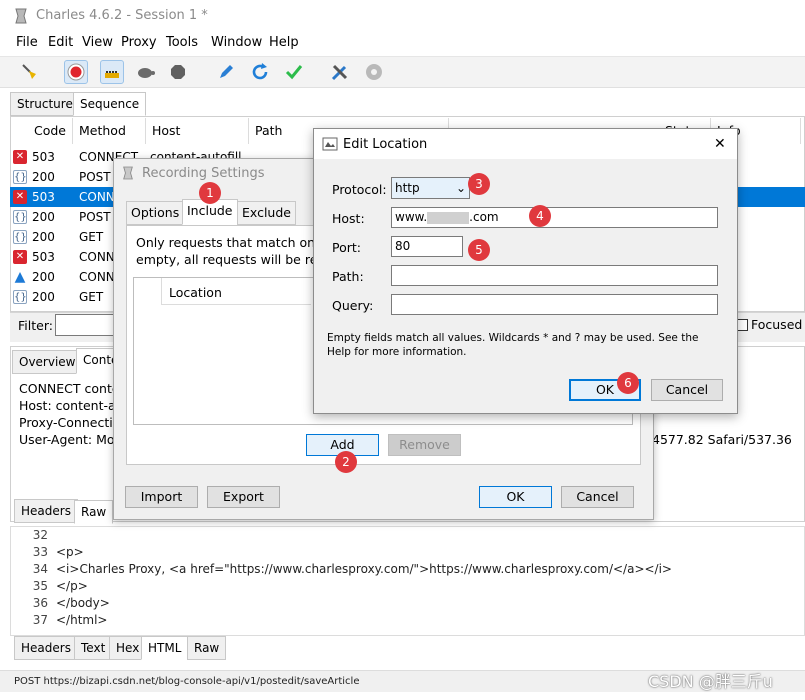  I want to click on request-line-2: Host: content-au, so click(71, 405).